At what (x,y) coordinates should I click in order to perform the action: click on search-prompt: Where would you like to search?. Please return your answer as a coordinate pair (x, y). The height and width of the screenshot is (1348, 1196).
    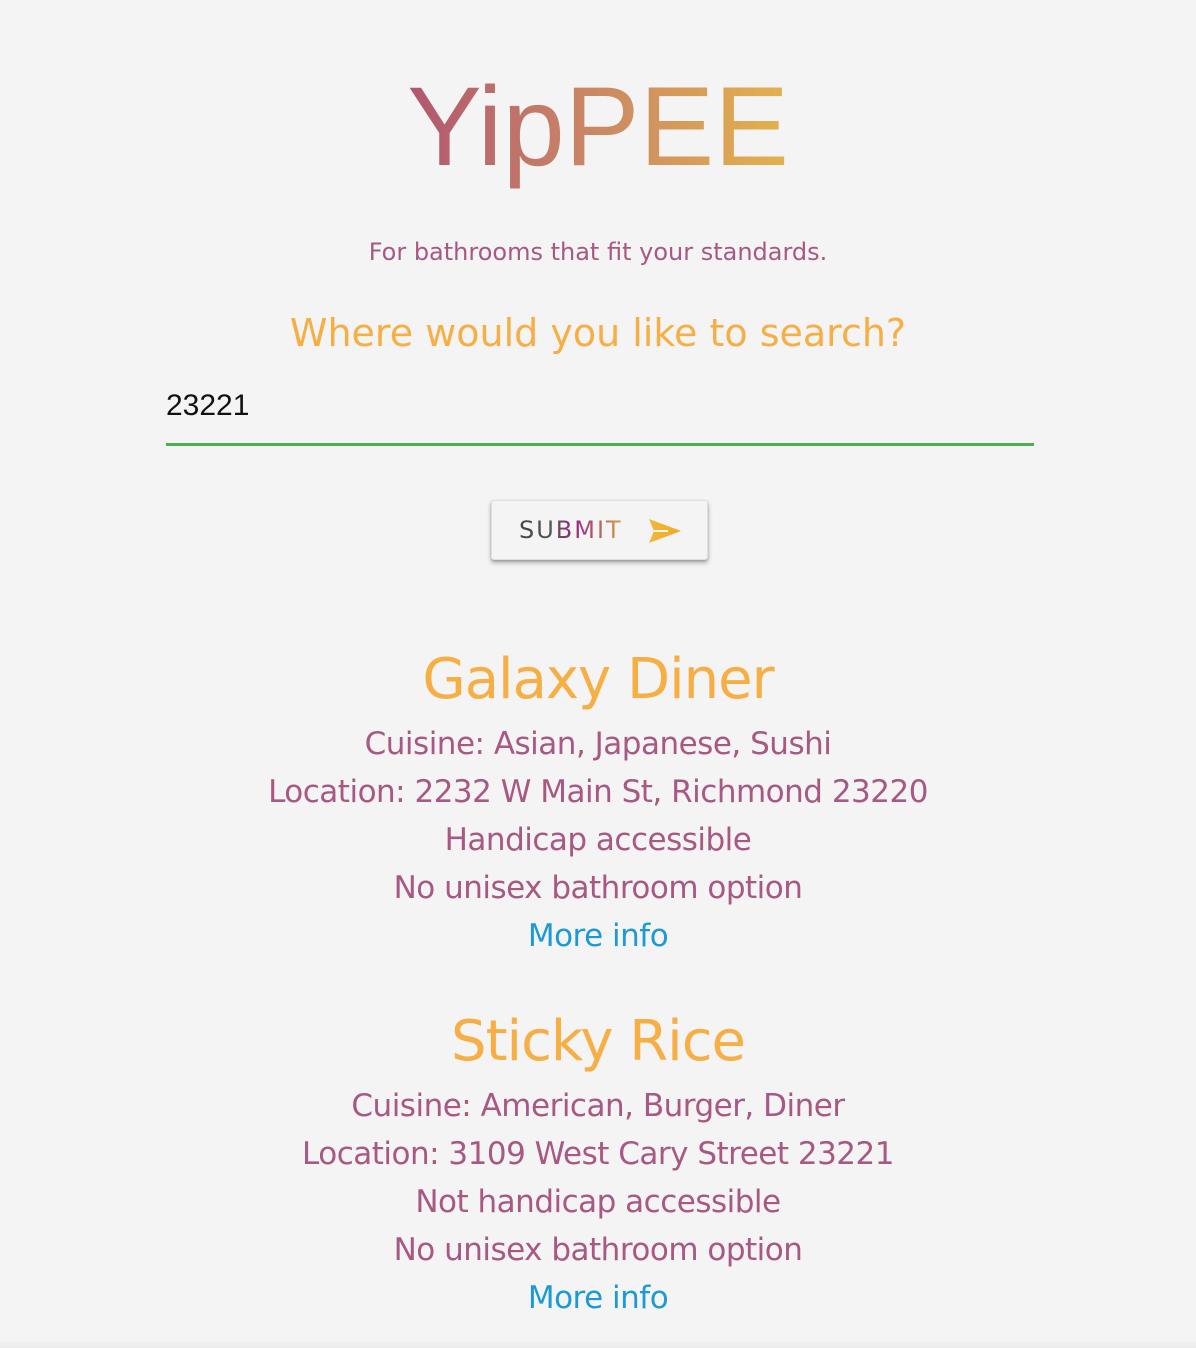
    Looking at the image, I should click on (598, 333).